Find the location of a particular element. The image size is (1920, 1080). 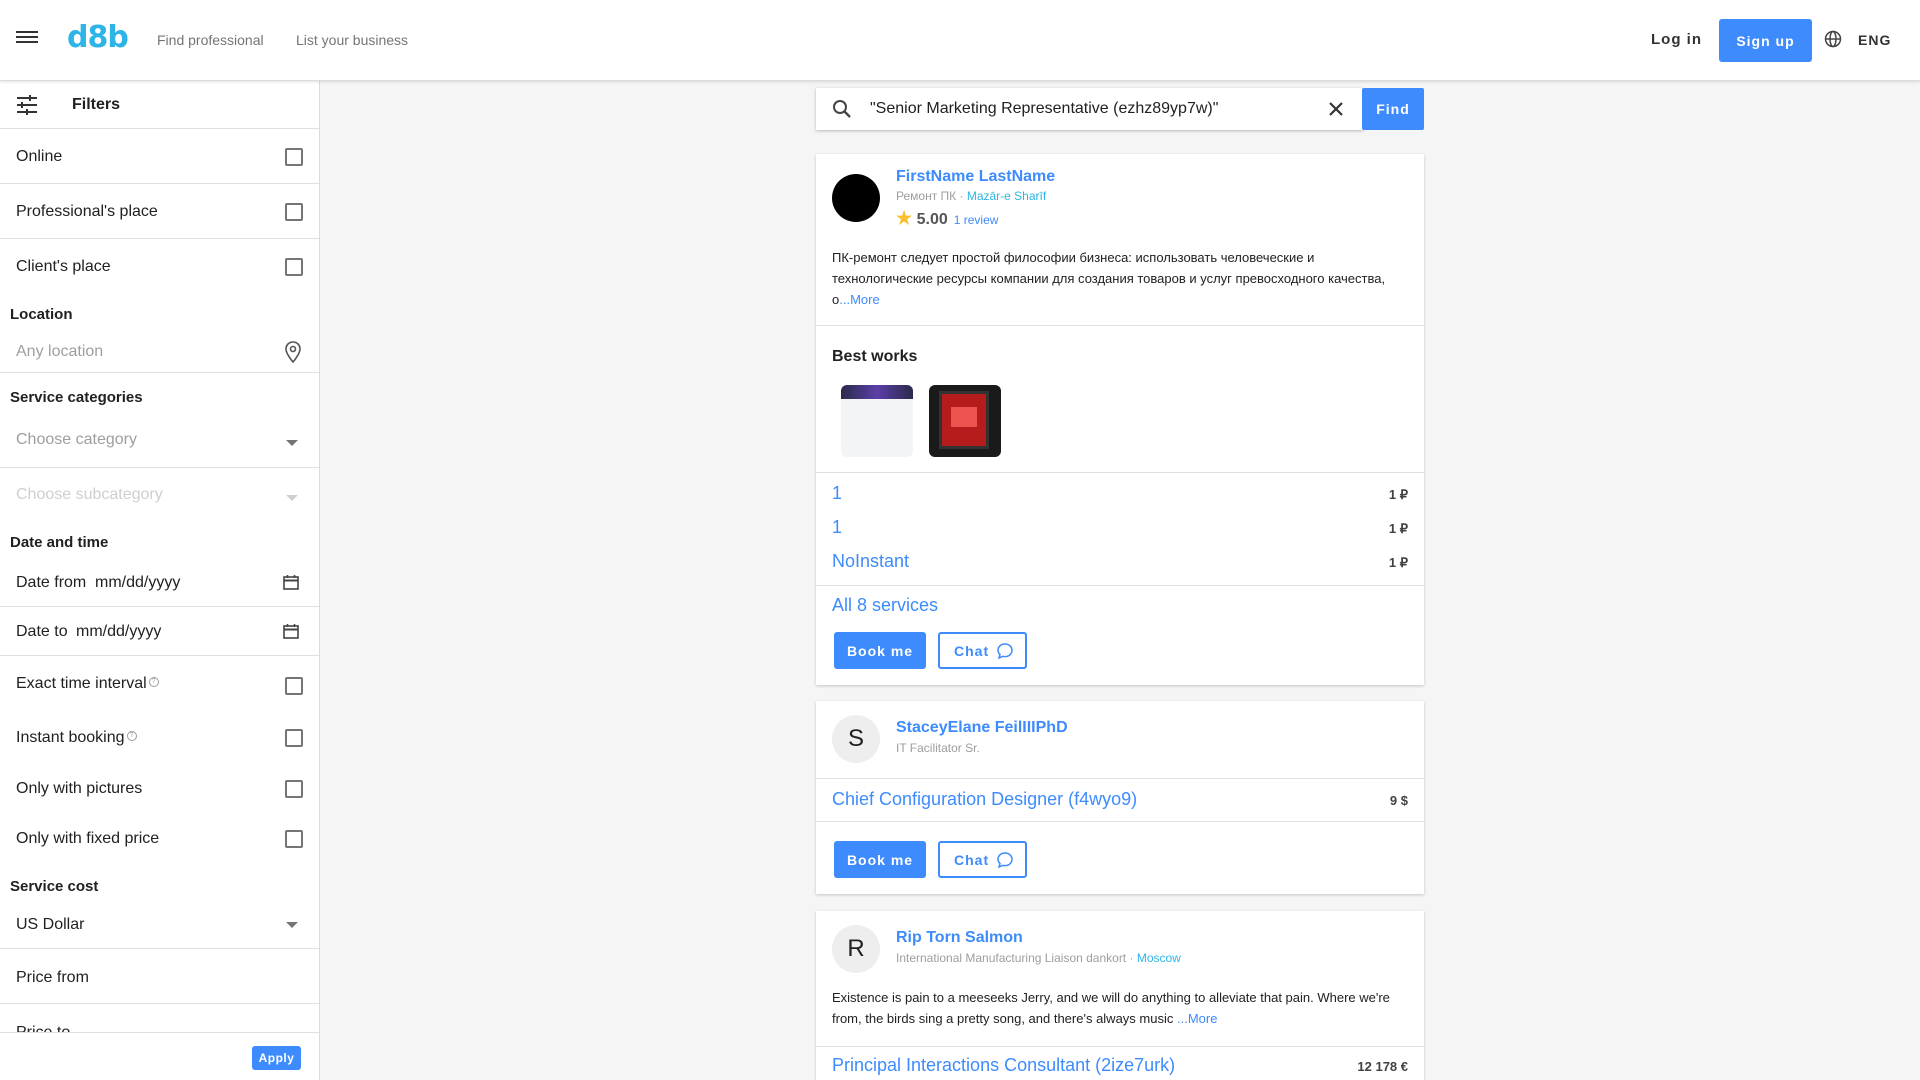

professional-subtitle: IT Facilitator Sr. is located at coordinates (938, 748).